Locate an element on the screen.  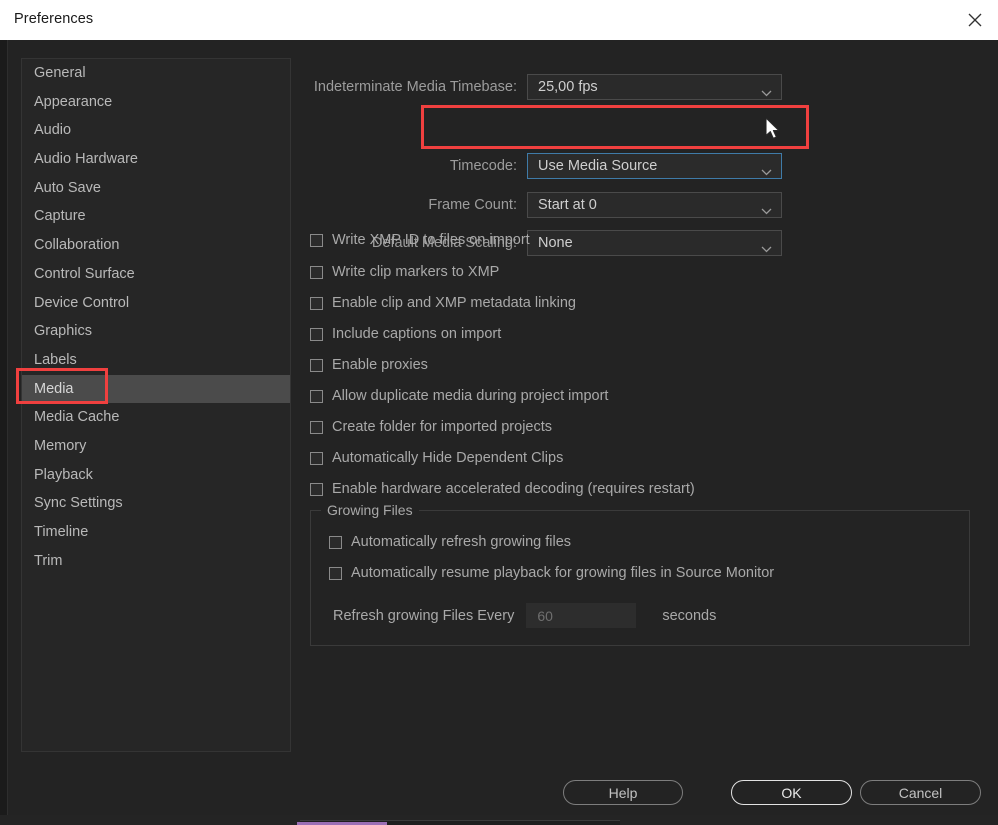
dropdown-default-media-scaling: None is located at coordinates (654, 243).